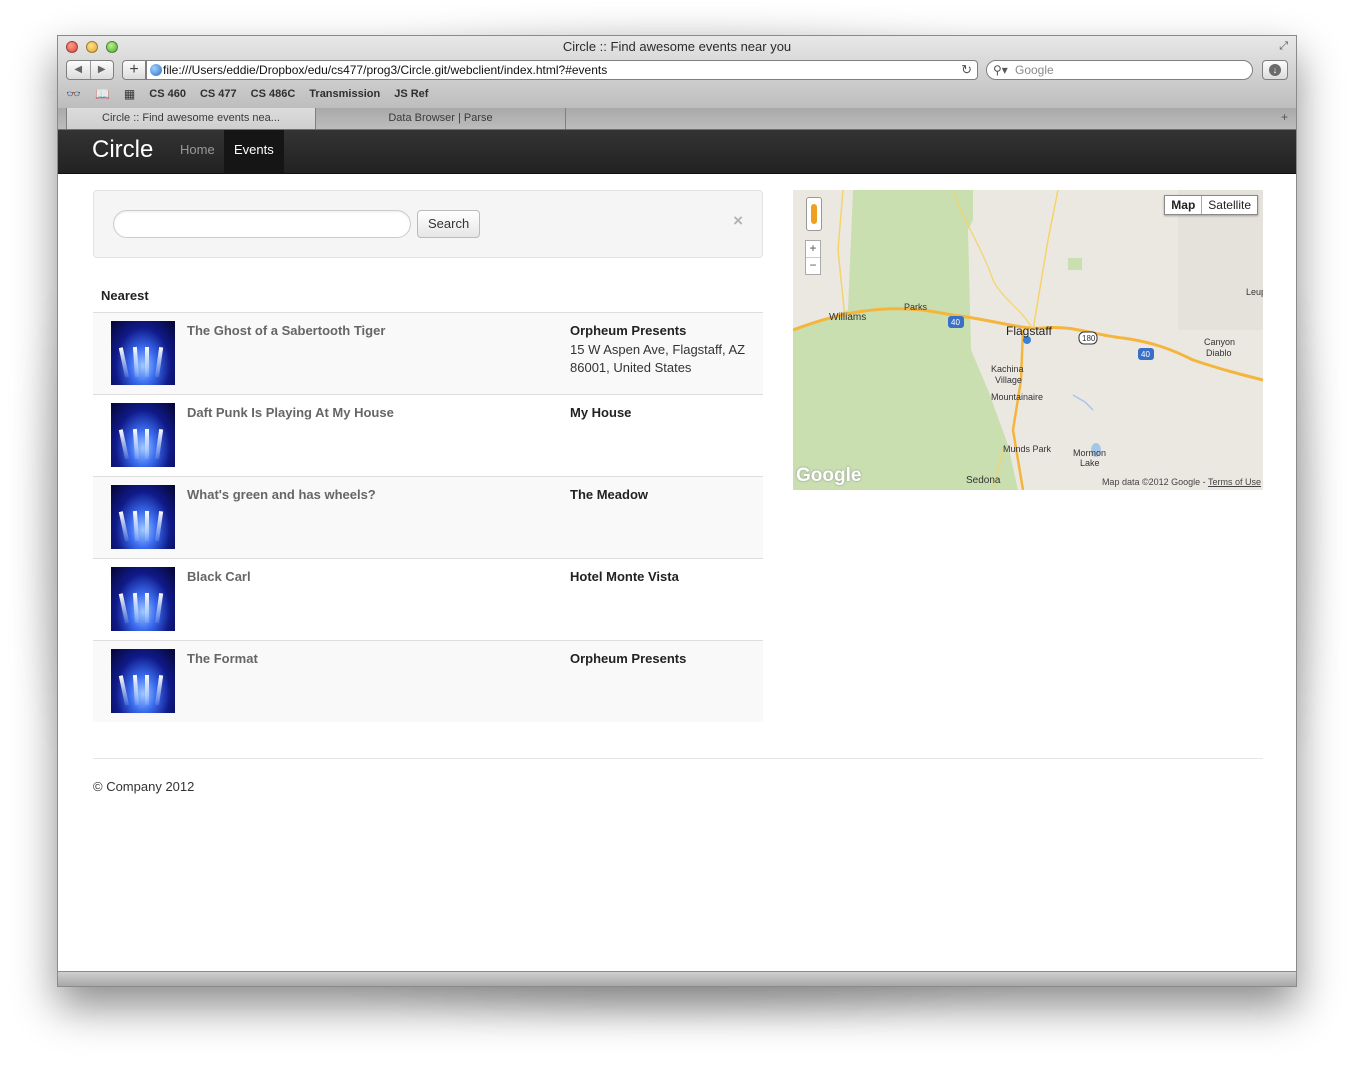  What do you see at coordinates (411, 94) in the screenshot?
I see `bookmark-item: JS Ref` at bounding box center [411, 94].